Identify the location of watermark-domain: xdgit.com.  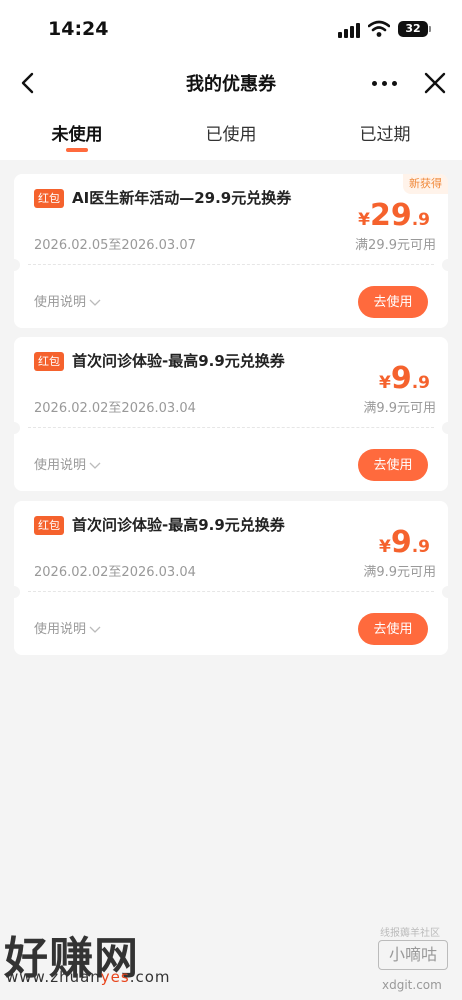
(412, 985).